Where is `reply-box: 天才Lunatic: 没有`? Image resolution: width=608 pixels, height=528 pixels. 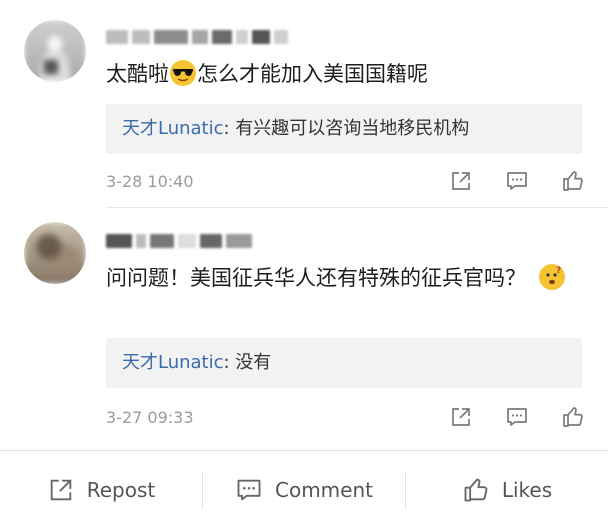
reply-box: 天才Lunatic: 没有 is located at coordinates (344, 363).